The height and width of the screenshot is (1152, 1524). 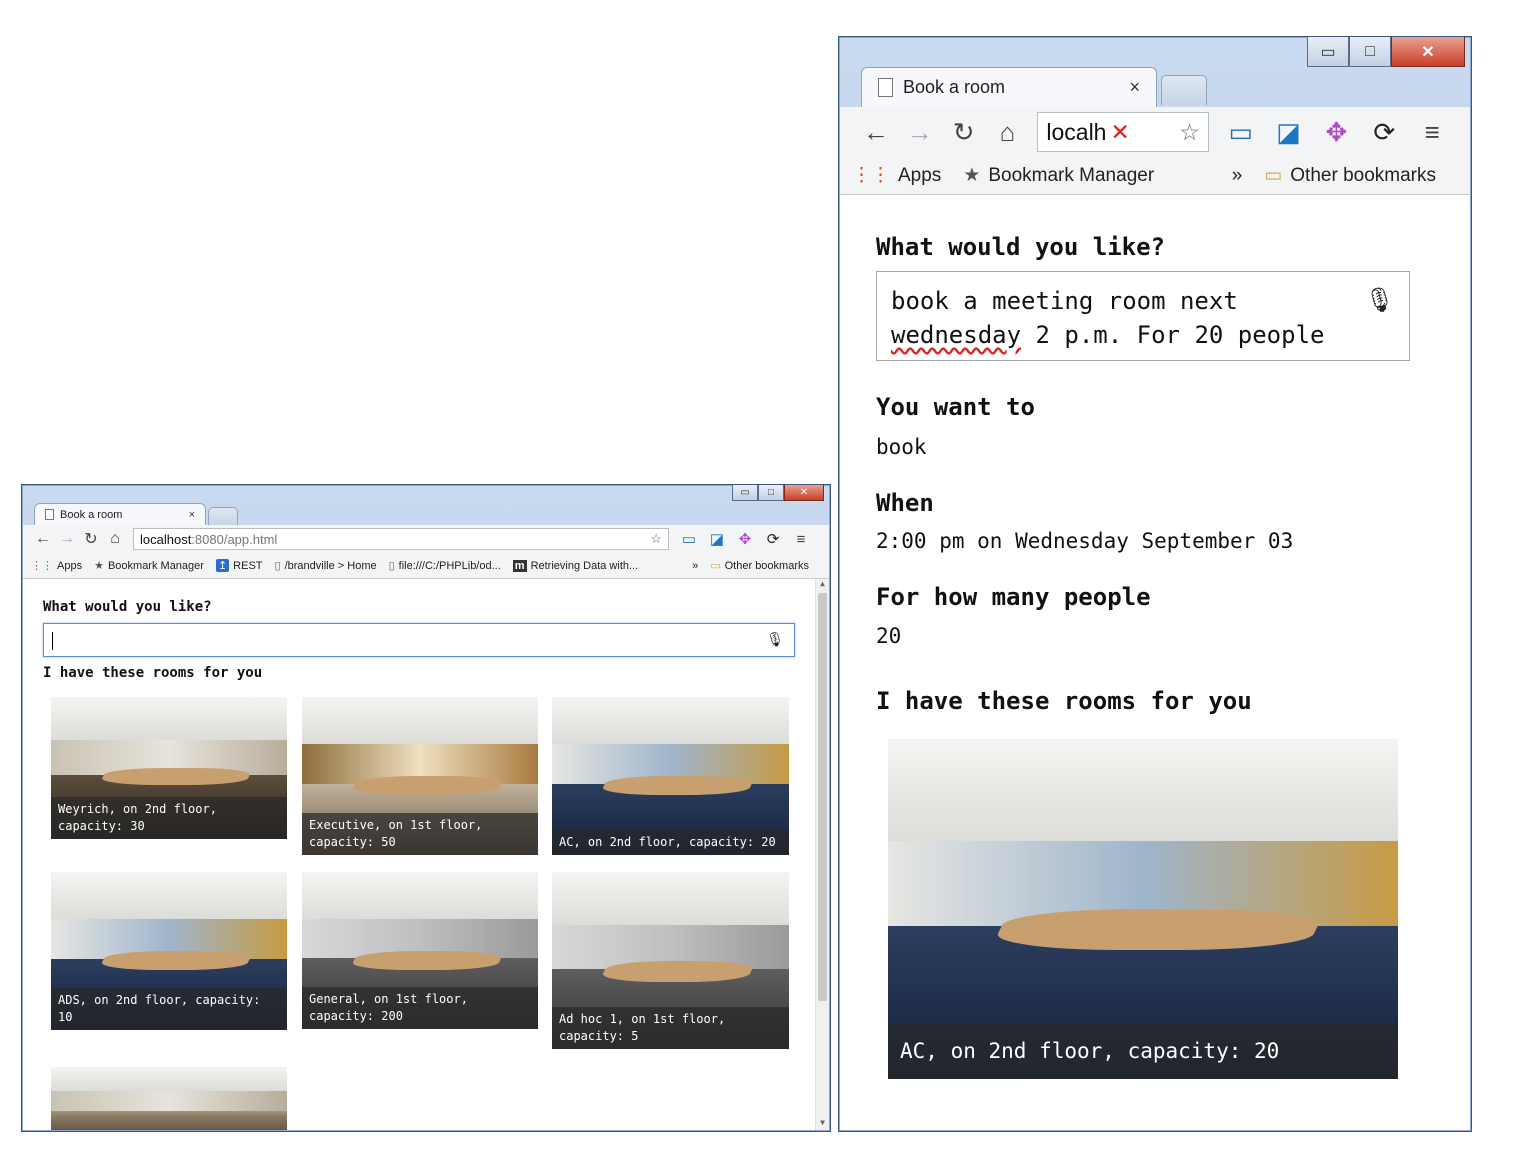 What do you see at coordinates (956, 335) in the screenshot?
I see `misspelled-word: wednesday` at bounding box center [956, 335].